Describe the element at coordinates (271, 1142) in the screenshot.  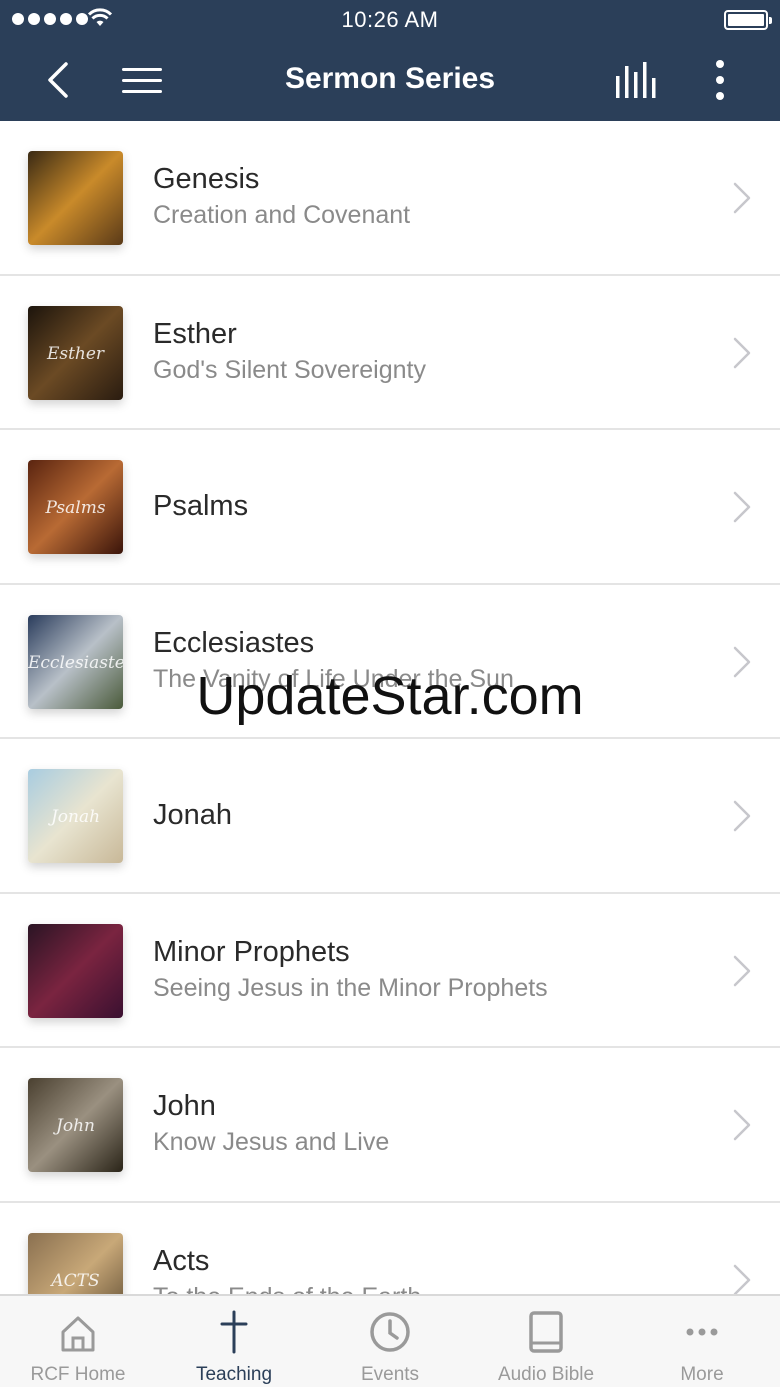
I see `series-subtitle: Know Jesus and Live` at that location.